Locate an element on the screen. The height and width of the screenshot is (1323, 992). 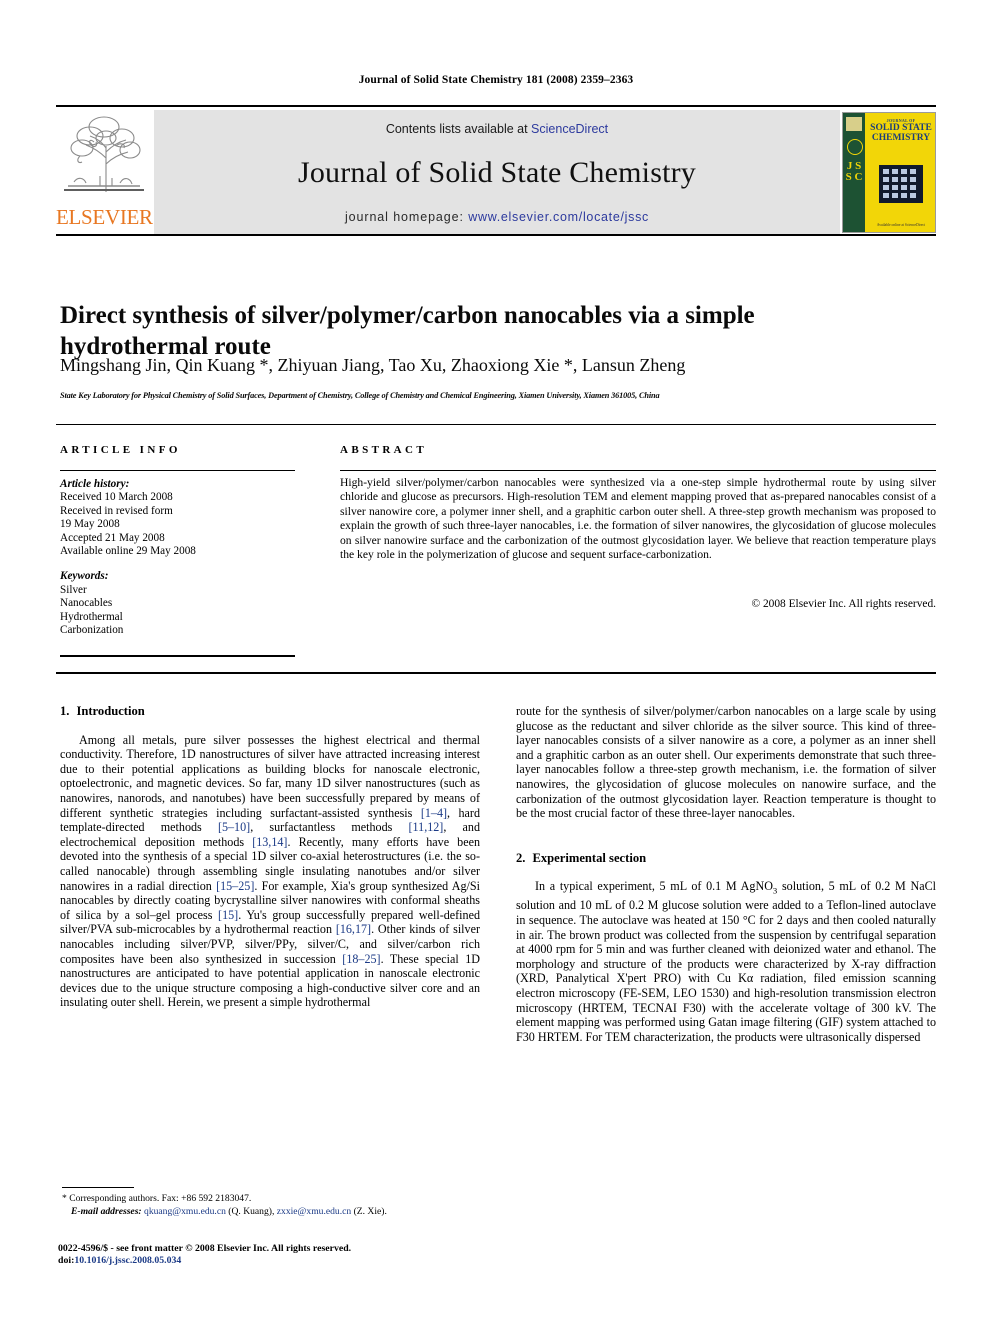
citation-ref: [11,12] is located at coordinates (426, 827).